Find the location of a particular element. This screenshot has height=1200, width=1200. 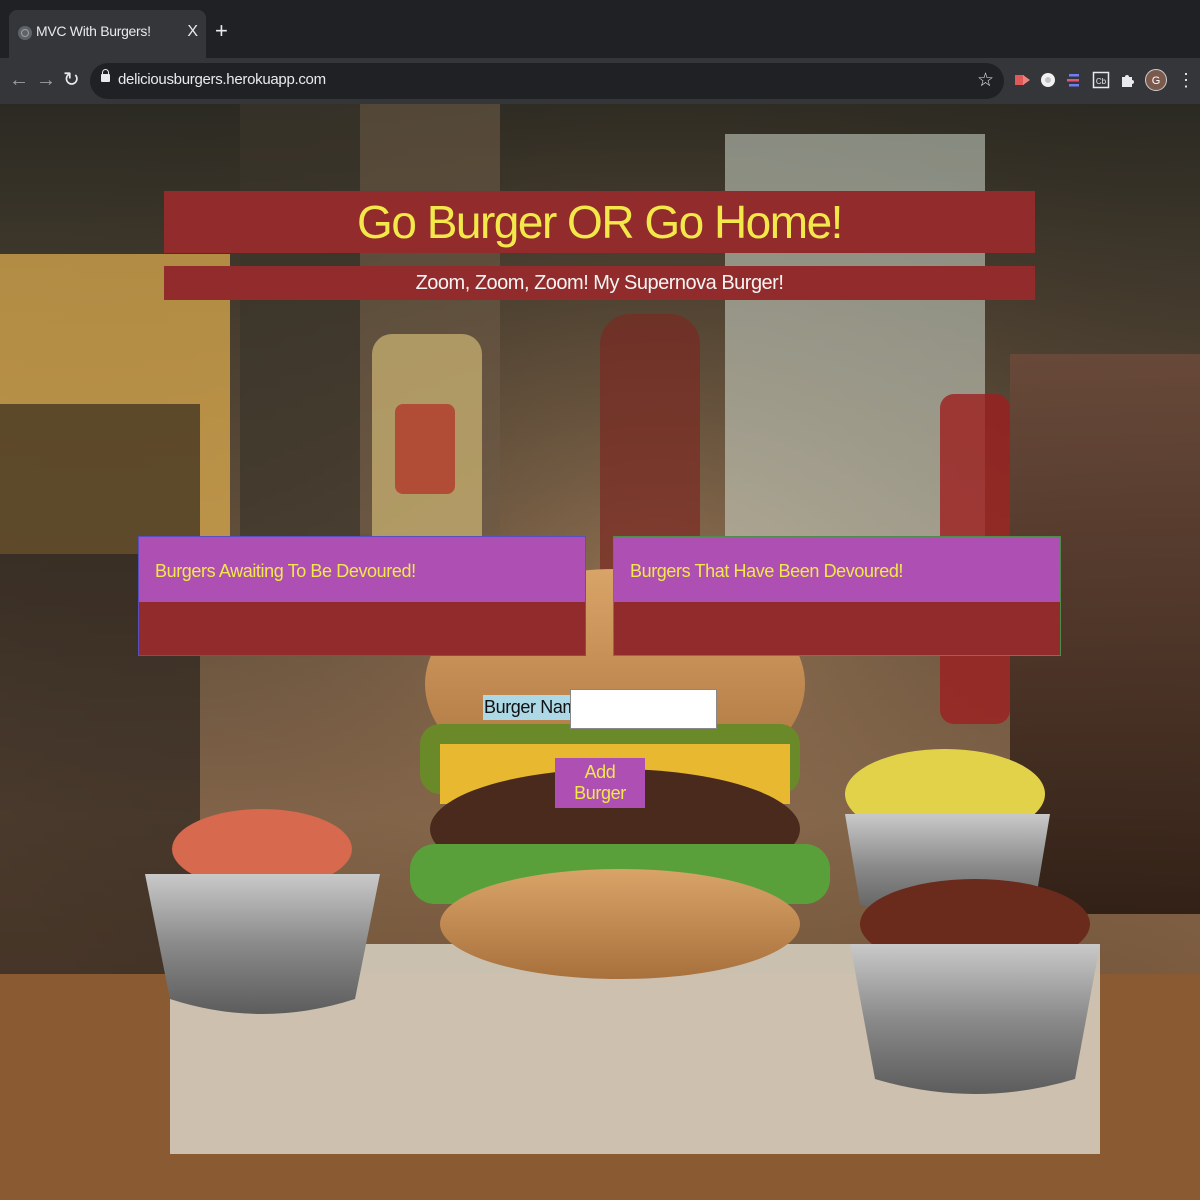

awaiting-burgers-header: Burgers Awaiting To Be Devoured! is located at coordinates (362, 569).